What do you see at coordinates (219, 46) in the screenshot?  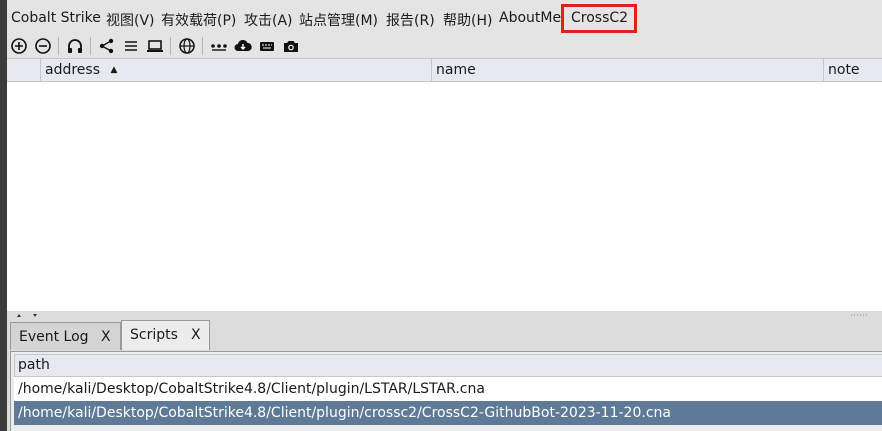 I see `dots-icon` at bounding box center [219, 46].